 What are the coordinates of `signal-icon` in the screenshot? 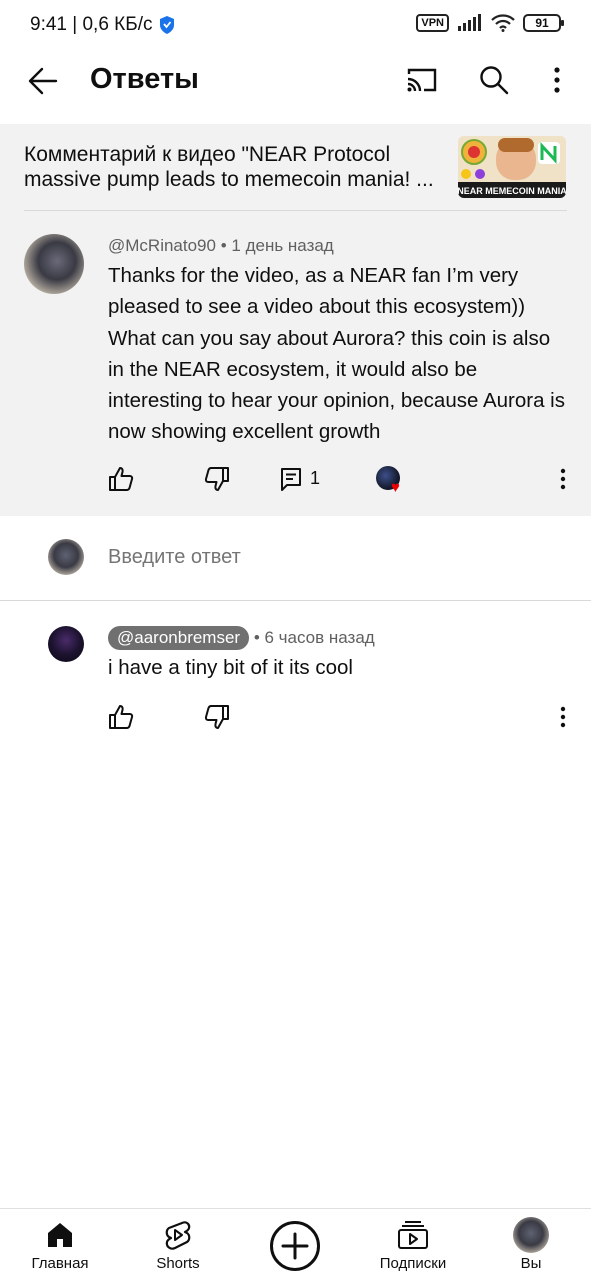 It's located at (469, 22).